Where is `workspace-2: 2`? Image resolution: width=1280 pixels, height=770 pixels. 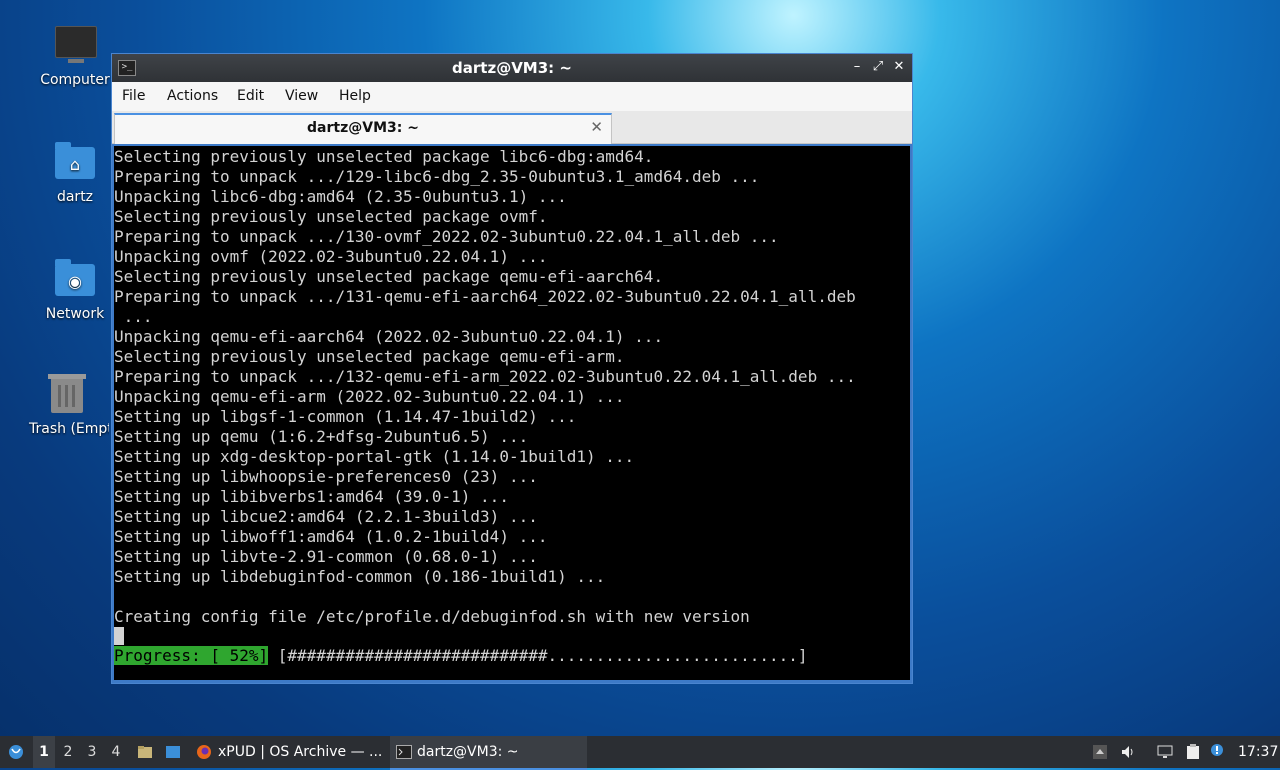 workspace-2: 2 is located at coordinates (68, 752).